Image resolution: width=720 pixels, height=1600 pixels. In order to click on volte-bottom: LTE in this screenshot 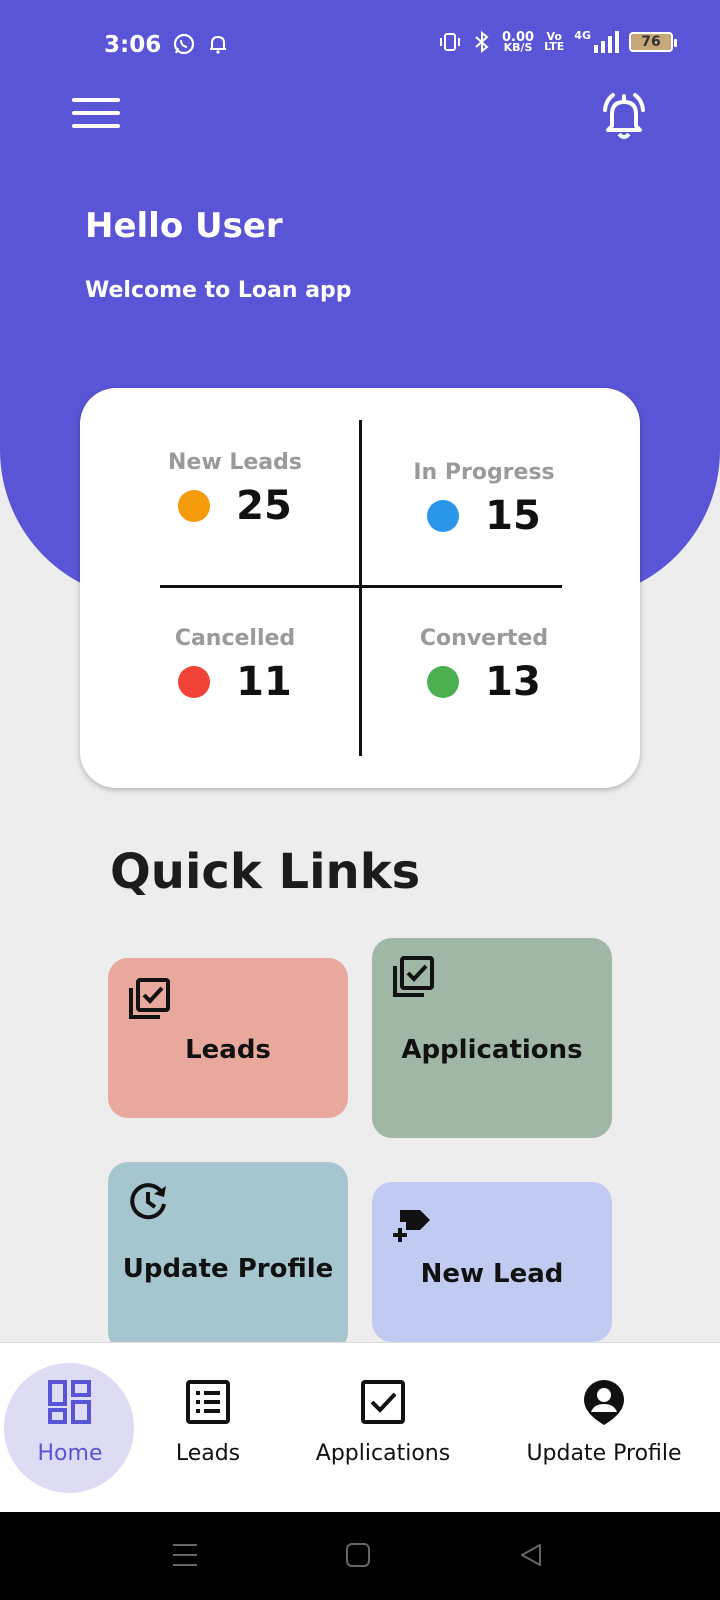, I will do `click(554, 46)`.